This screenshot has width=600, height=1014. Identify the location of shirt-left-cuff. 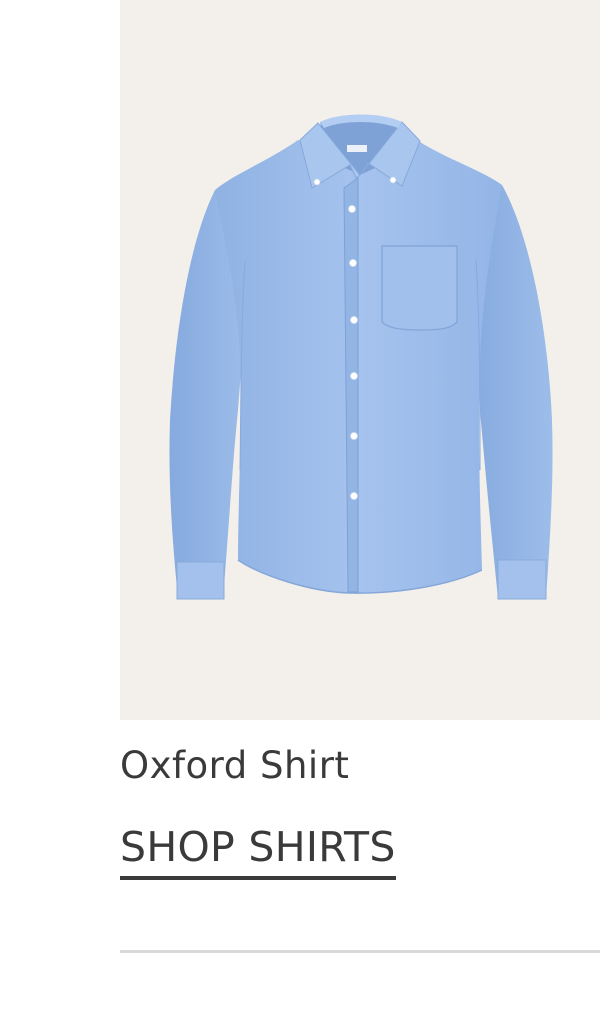
(200, 580).